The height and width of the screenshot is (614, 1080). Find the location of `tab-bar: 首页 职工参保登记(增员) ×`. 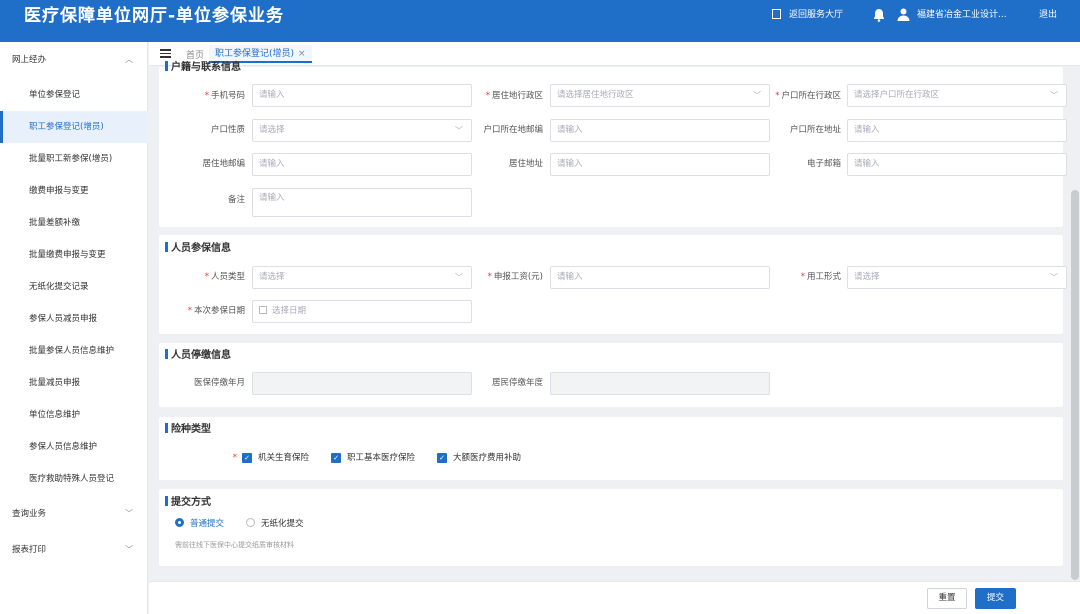

tab-bar: 首页 职工参保登记(增员) × is located at coordinates (614, 54).